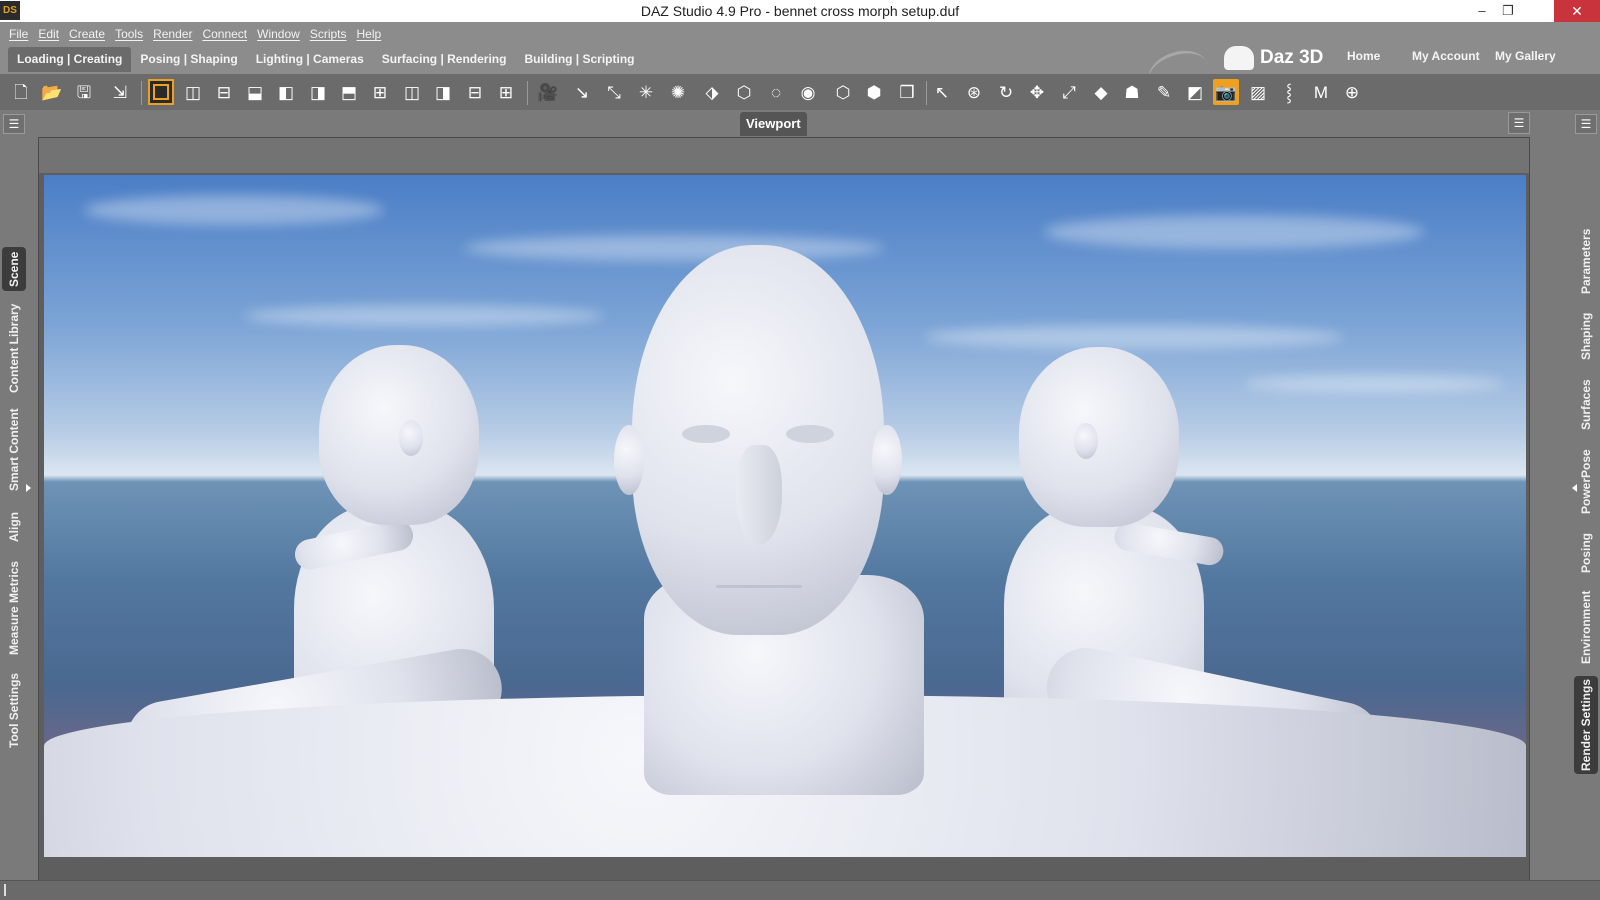 Image resolution: width=1600 pixels, height=900 pixels. Describe the element at coordinates (843, 92) in the screenshot. I see `geometry-editor-icon: ⬡` at that location.